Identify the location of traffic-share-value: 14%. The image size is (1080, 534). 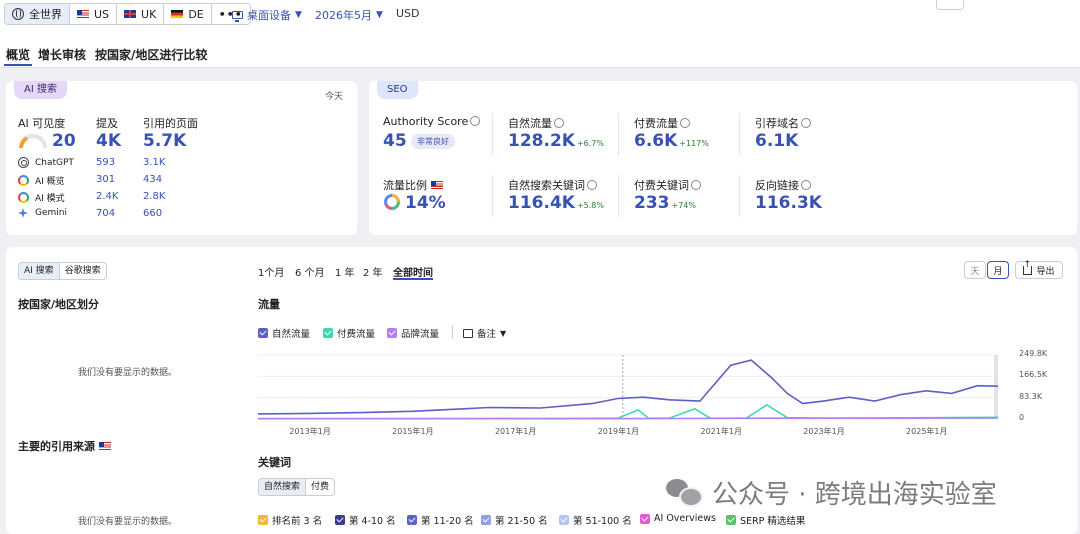
(425, 203).